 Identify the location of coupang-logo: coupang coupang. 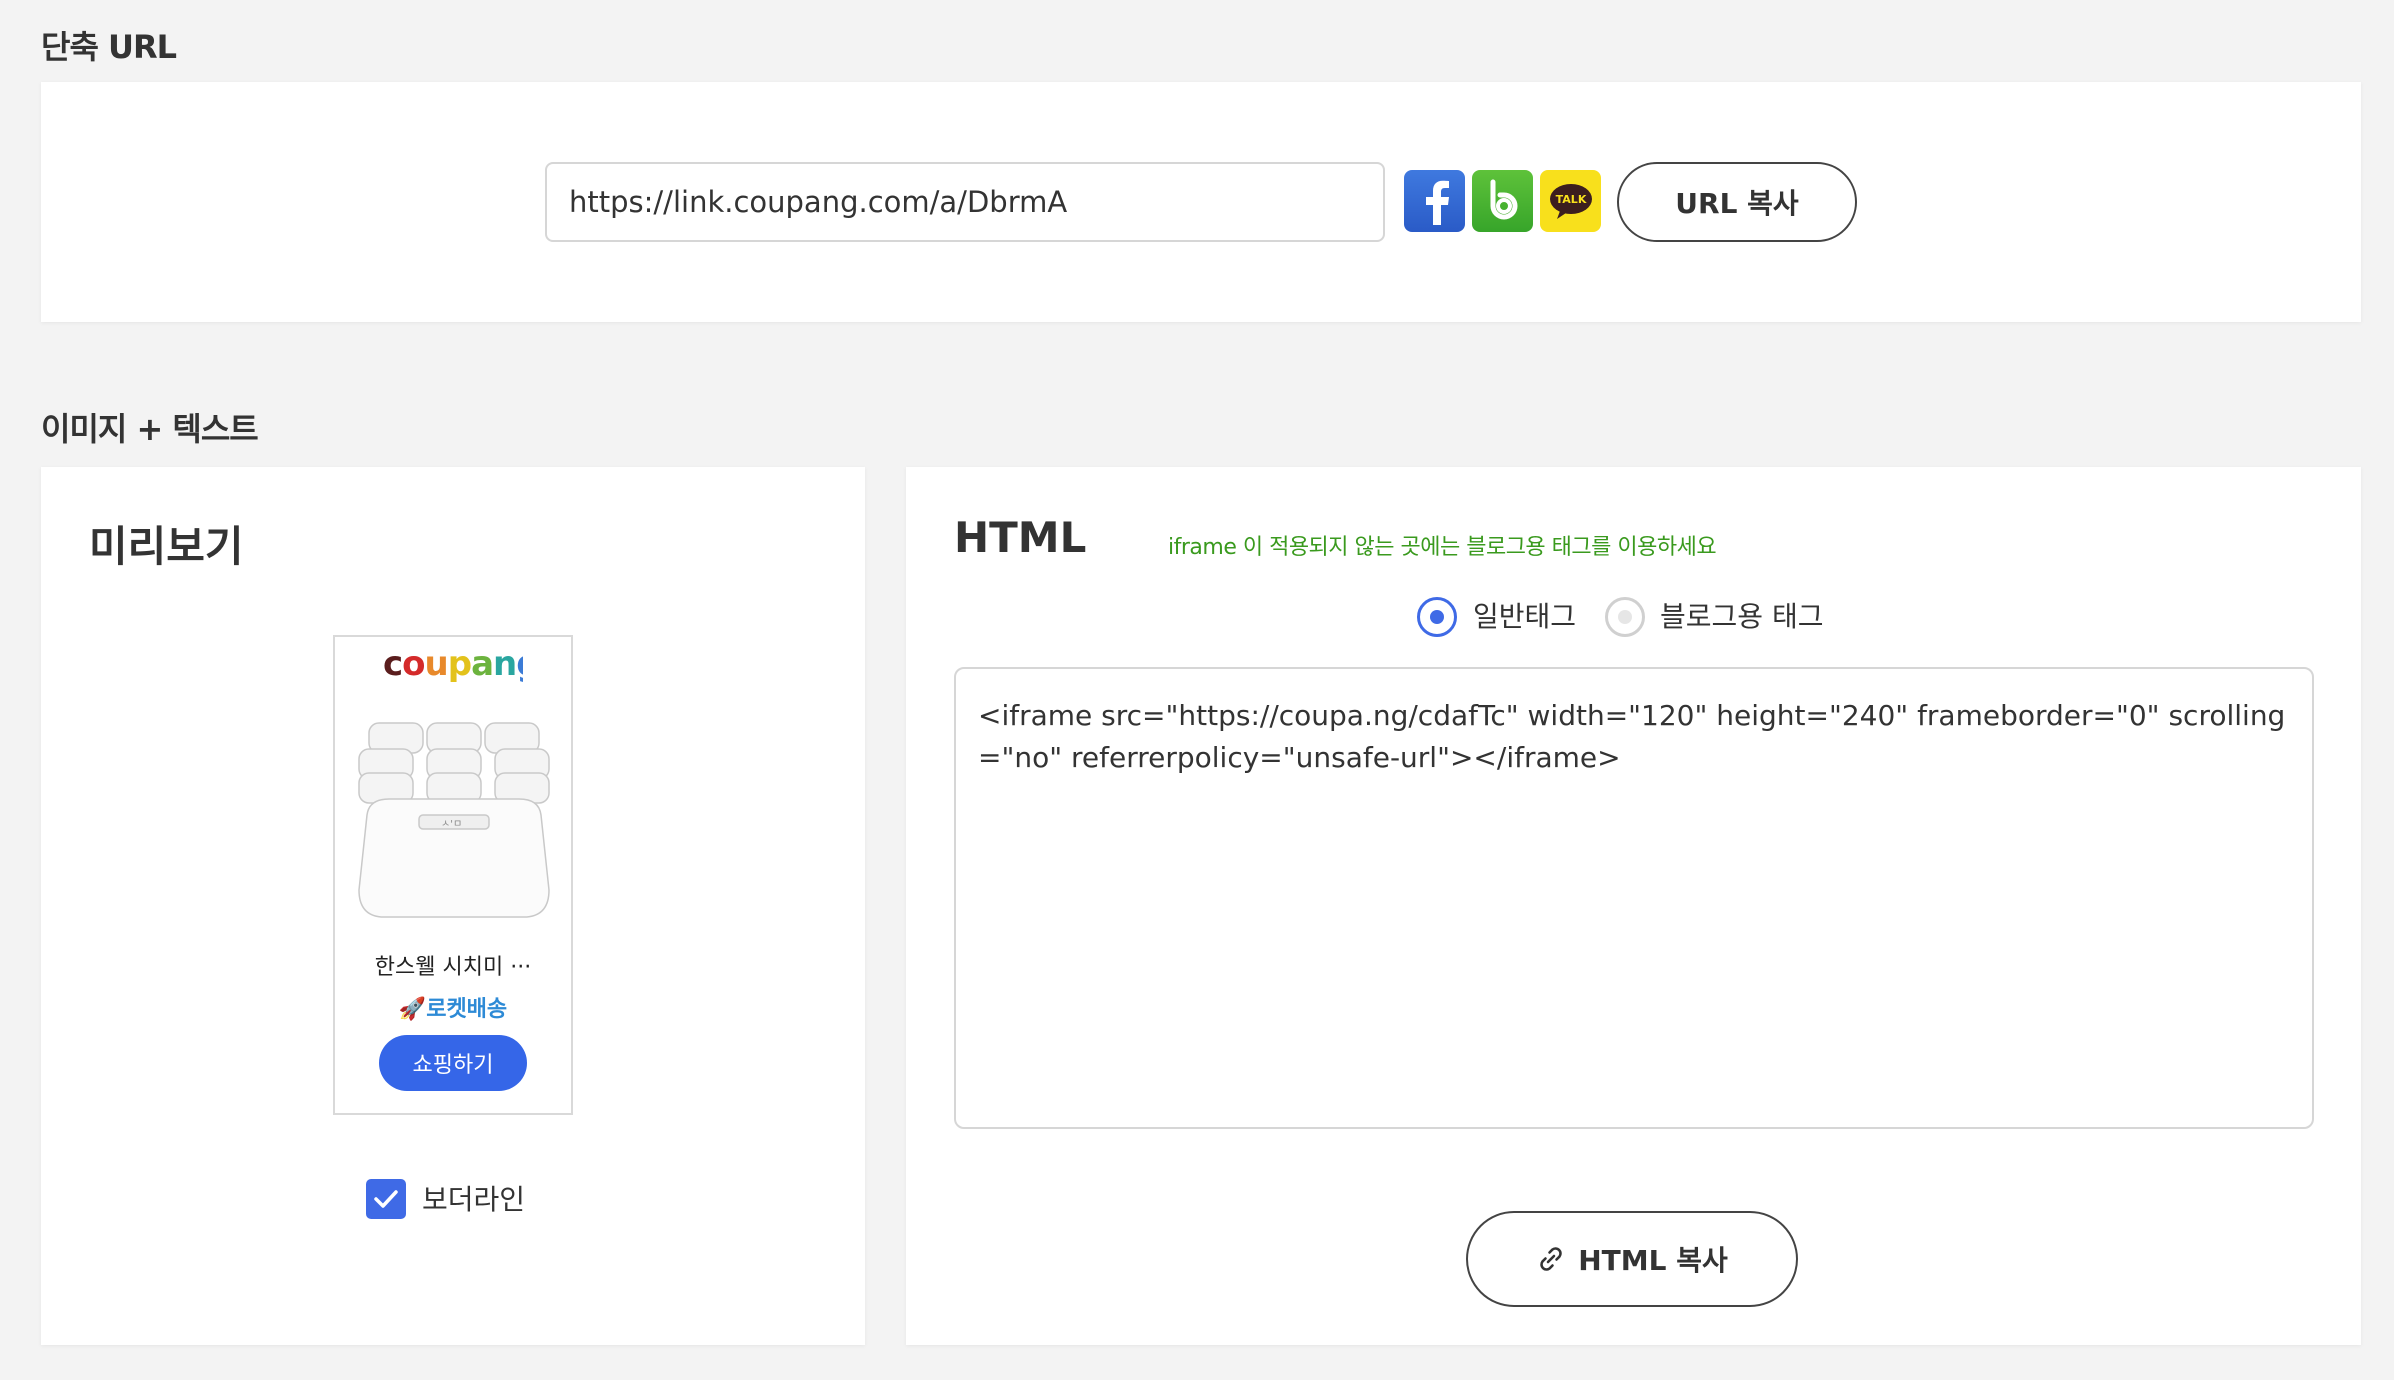
(453, 669).